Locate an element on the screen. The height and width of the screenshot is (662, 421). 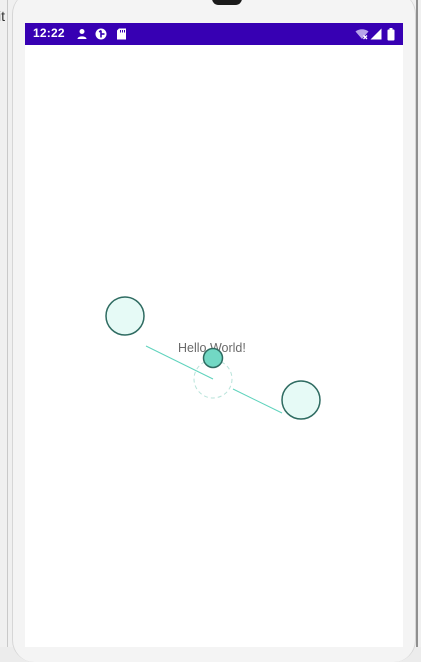
wifi-off-icon is located at coordinates (362, 34).